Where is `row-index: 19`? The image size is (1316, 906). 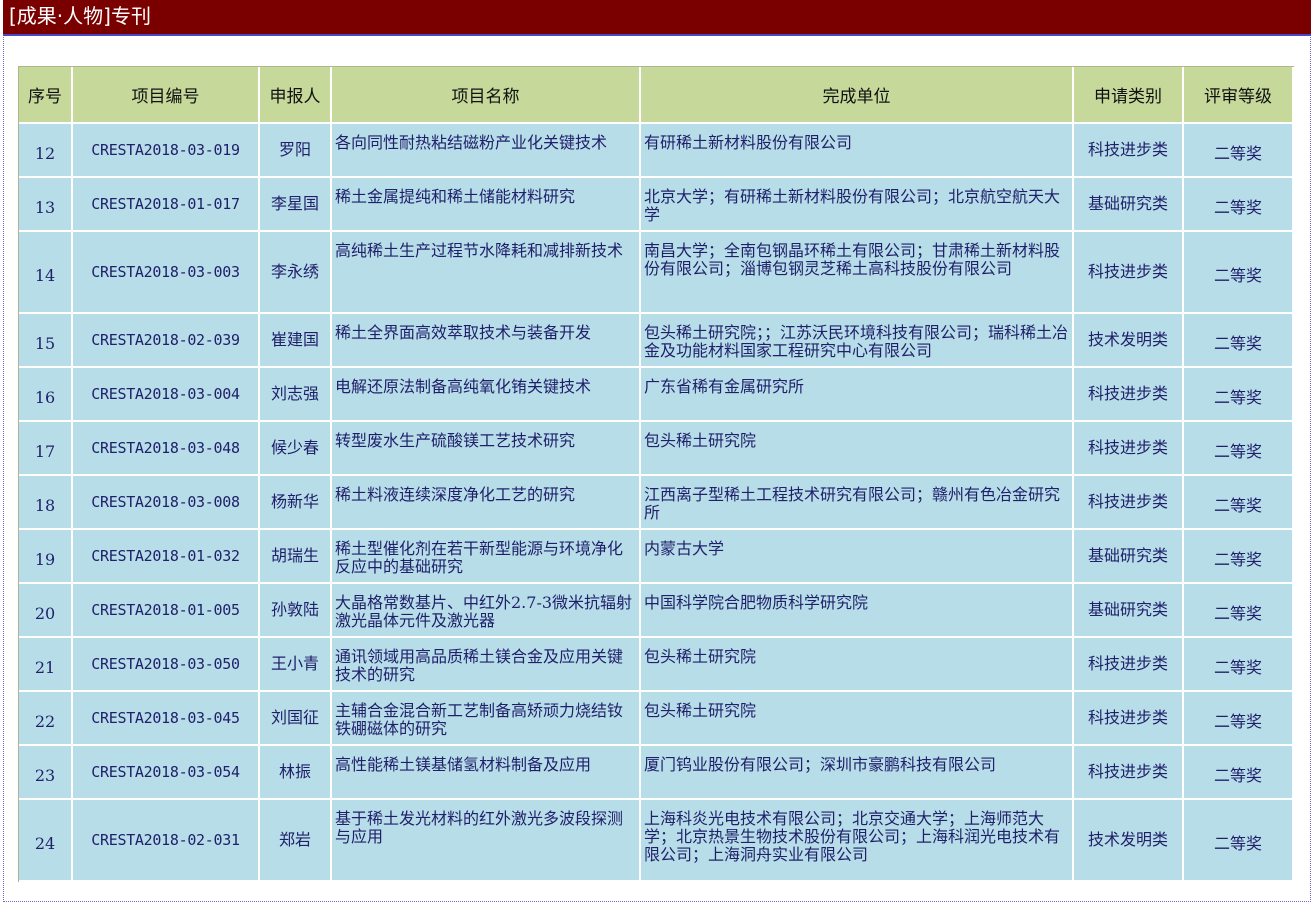
row-index: 19 is located at coordinates (46, 556).